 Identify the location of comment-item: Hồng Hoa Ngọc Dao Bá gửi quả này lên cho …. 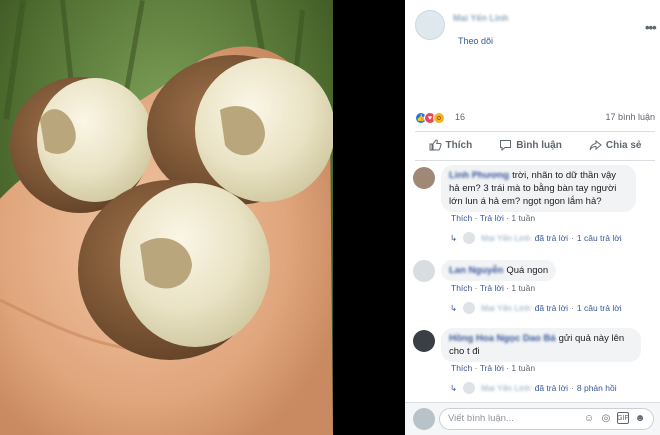
(535, 363).